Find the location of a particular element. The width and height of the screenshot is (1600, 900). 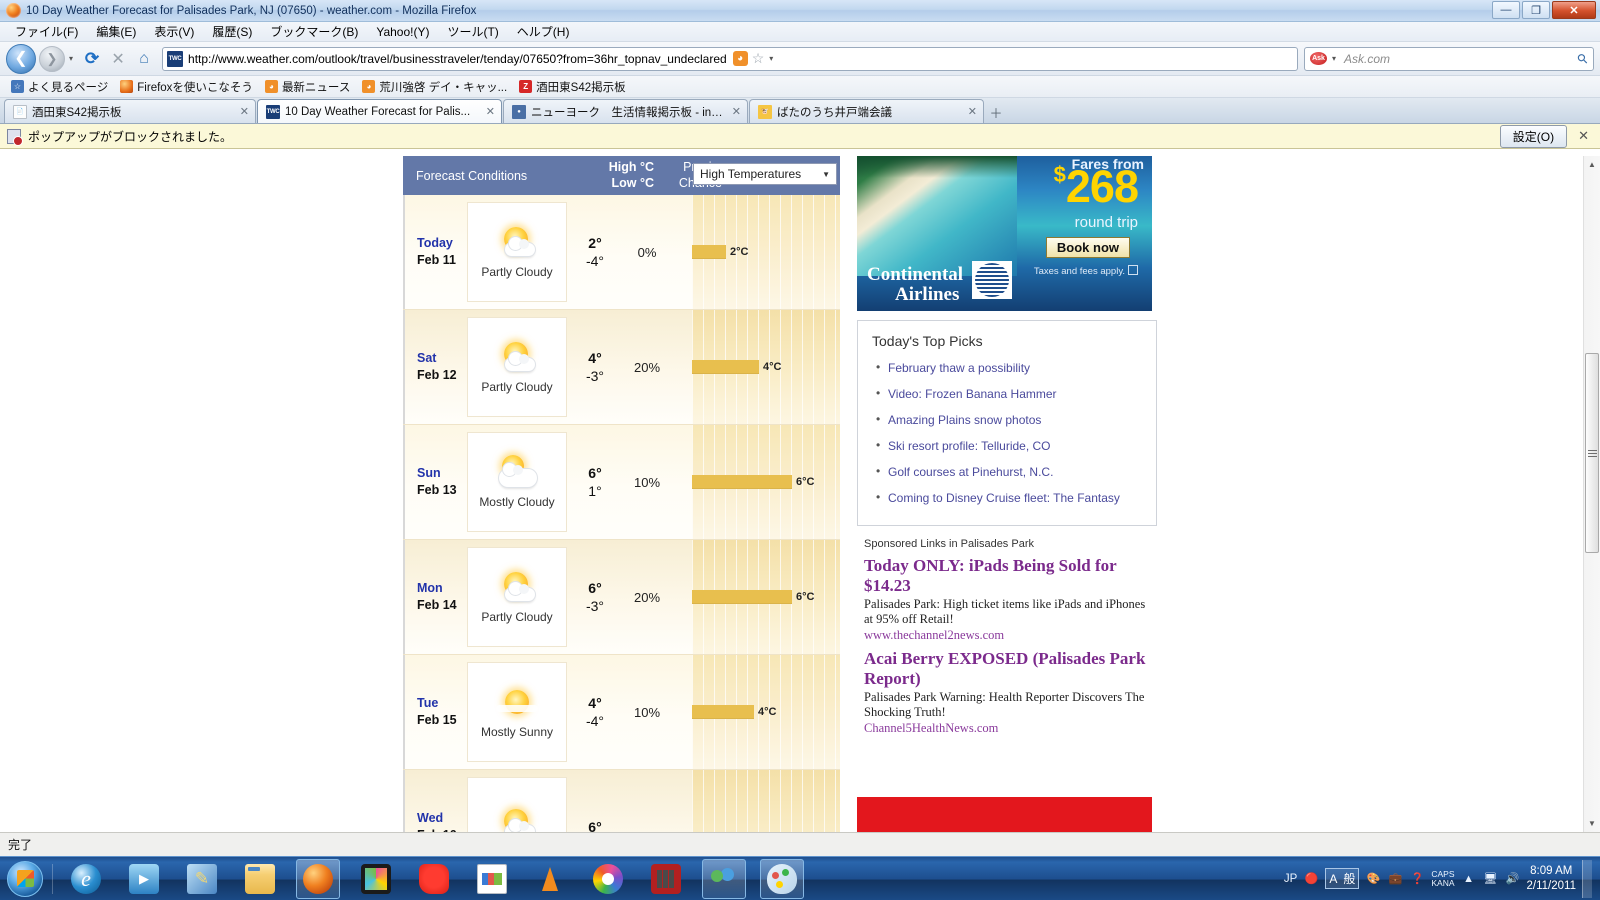

menu-tools: ツール(T) is located at coordinates (472, 31).